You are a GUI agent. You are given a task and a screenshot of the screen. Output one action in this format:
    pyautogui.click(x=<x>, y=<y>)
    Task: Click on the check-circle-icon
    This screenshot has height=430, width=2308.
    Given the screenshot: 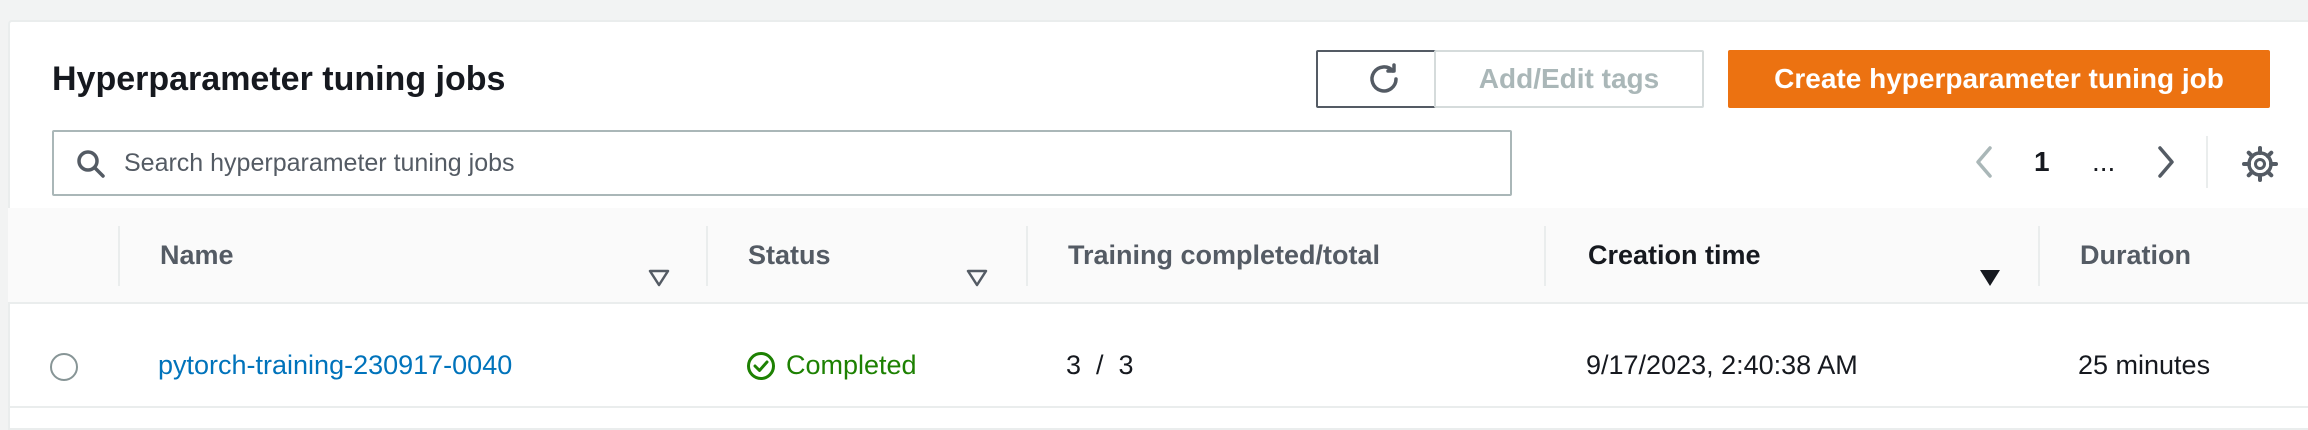 What is the action you would take?
    pyautogui.click(x=761, y=365)
    